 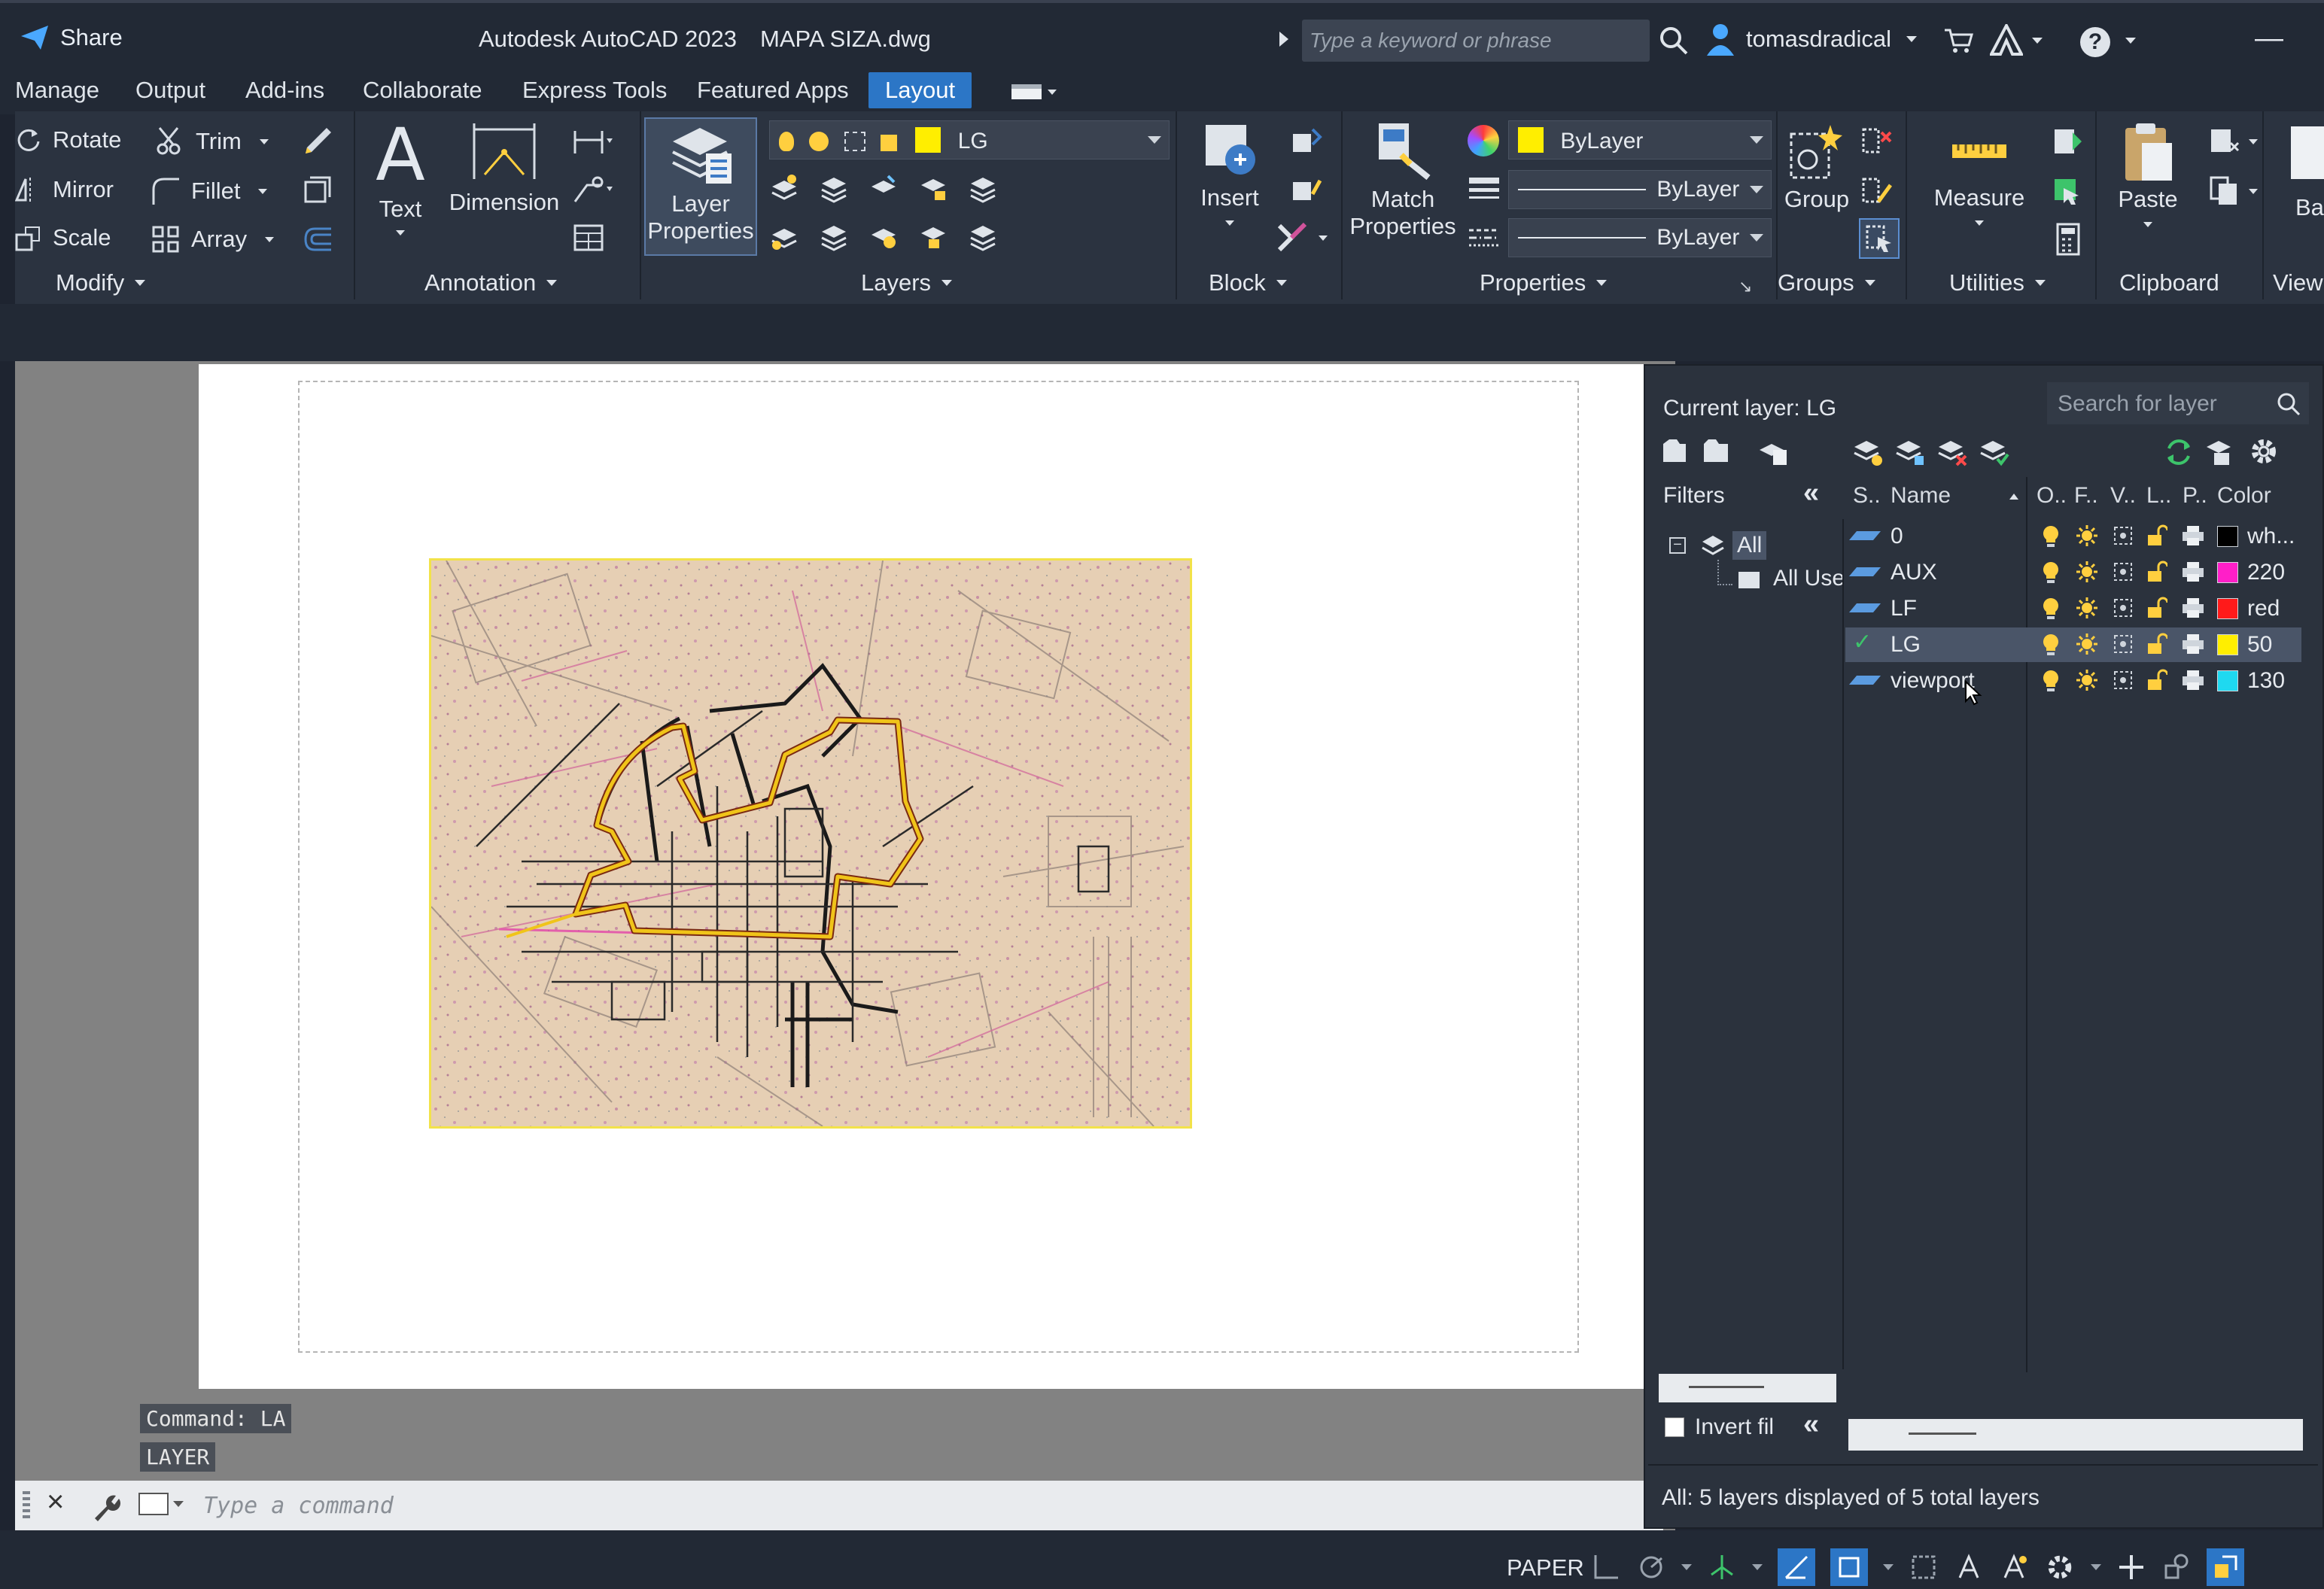 What do you see at coordinates (588, 238) in the screenshot?
I see `table-icon` at bounding box center [588, 238].